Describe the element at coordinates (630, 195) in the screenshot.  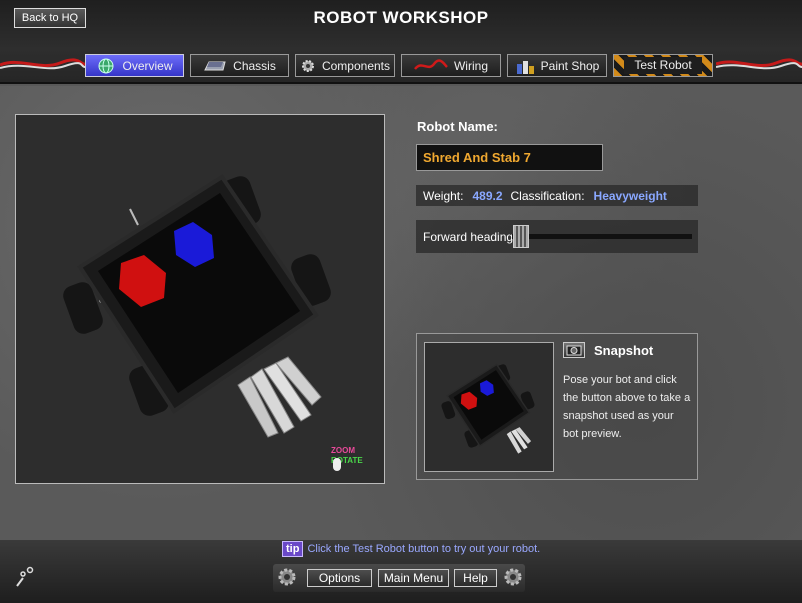
I see `classification-value: Heavyweight` at that location.